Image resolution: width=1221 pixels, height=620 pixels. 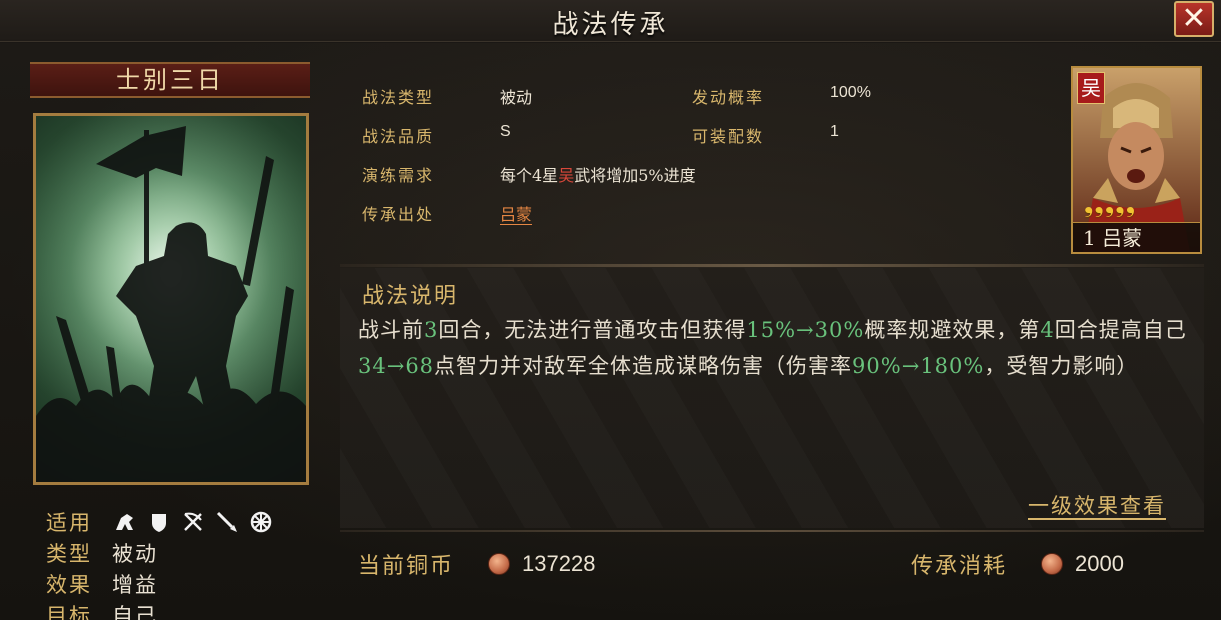 I want to click on drill-row: 演练需求, so click(x=398, y=177).